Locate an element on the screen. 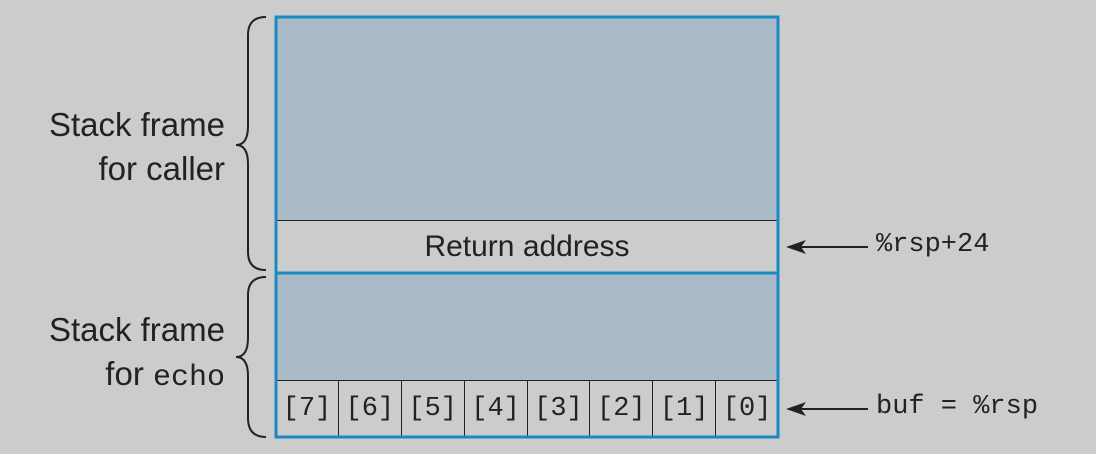 This screenshot has width=1096, height=454. return-address-slot: Return address is located at coordinates (527, 246).